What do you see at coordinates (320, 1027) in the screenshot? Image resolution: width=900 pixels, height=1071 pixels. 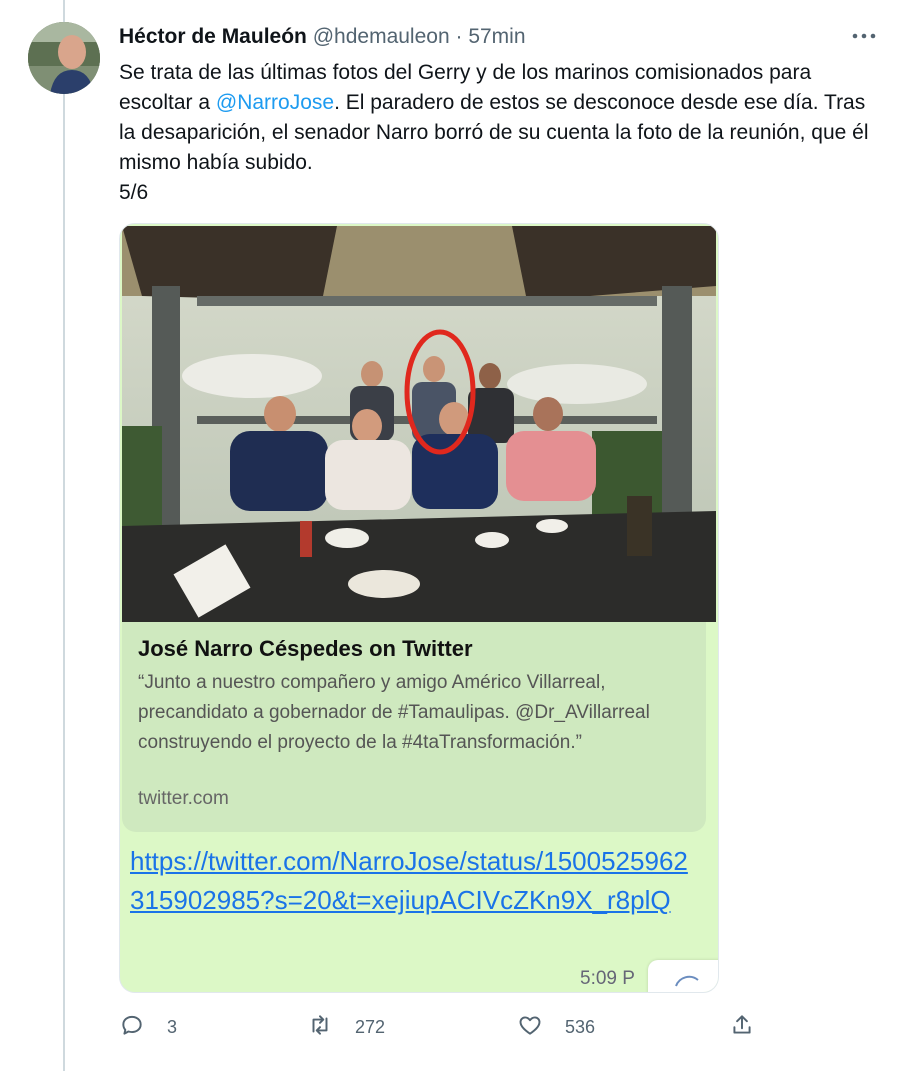 I see `retweet-icon` at bounding box center [320, 1027].